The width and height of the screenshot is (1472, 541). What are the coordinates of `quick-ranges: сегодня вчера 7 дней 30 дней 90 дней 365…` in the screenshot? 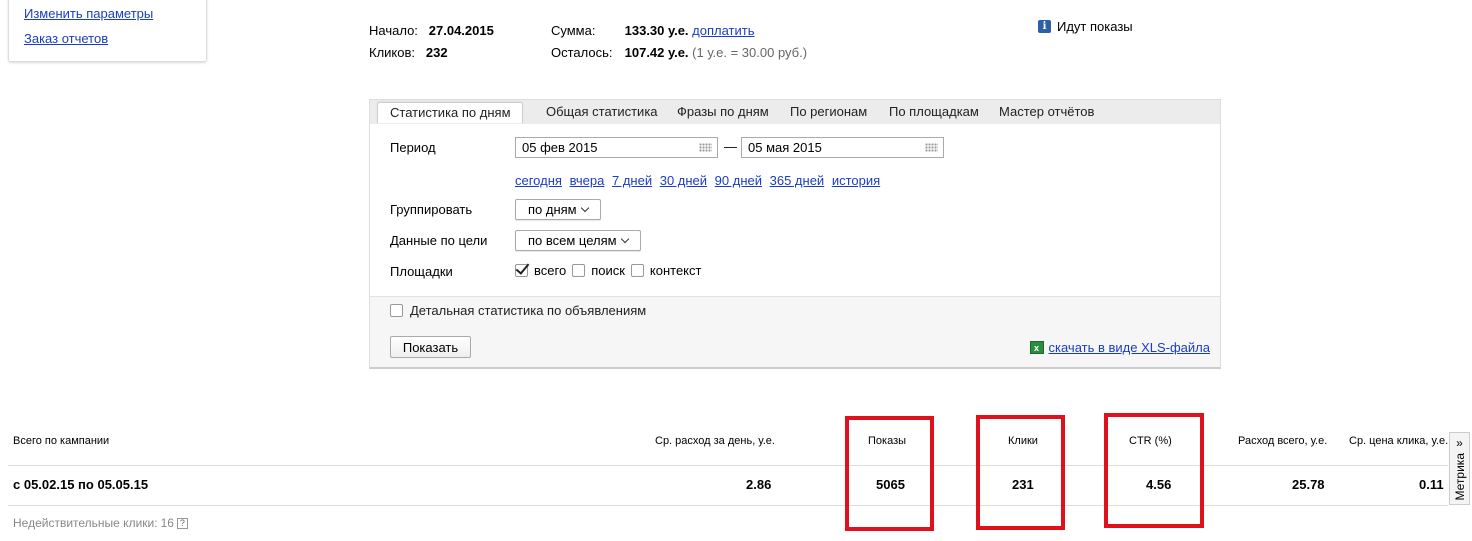 It's located at (699, 180).